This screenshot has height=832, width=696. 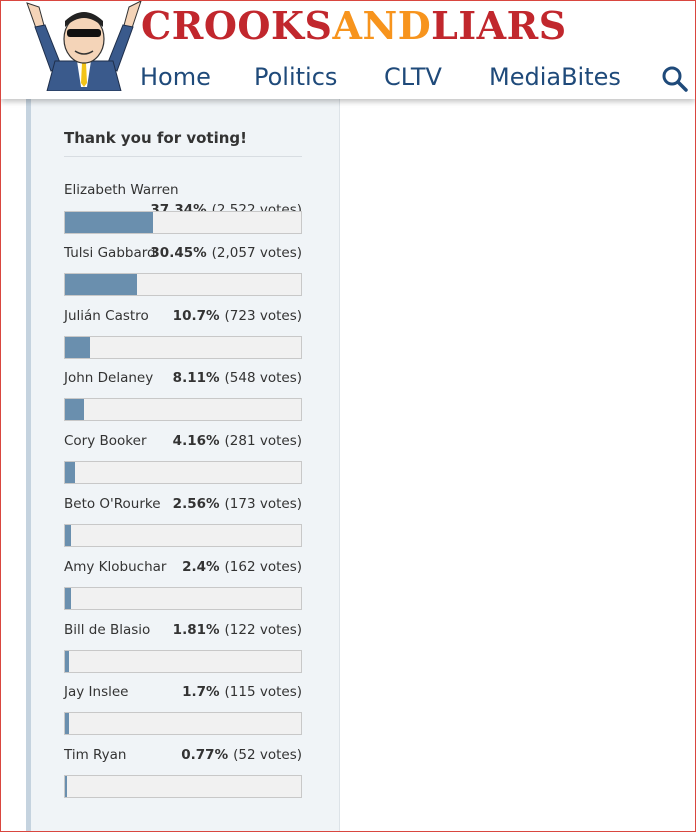 I want to click on poll-answer-votes: (2,057 votes), so click(x=256, y=252).